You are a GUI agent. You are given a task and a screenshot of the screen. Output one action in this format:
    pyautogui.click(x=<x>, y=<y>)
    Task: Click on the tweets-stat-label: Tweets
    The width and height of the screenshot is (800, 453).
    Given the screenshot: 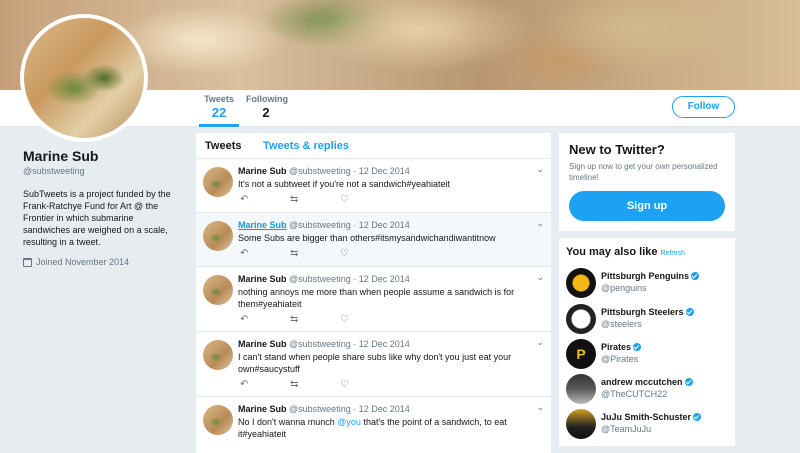 What is the action you would take?
    pyautogui.click(x=219, y=99)
    